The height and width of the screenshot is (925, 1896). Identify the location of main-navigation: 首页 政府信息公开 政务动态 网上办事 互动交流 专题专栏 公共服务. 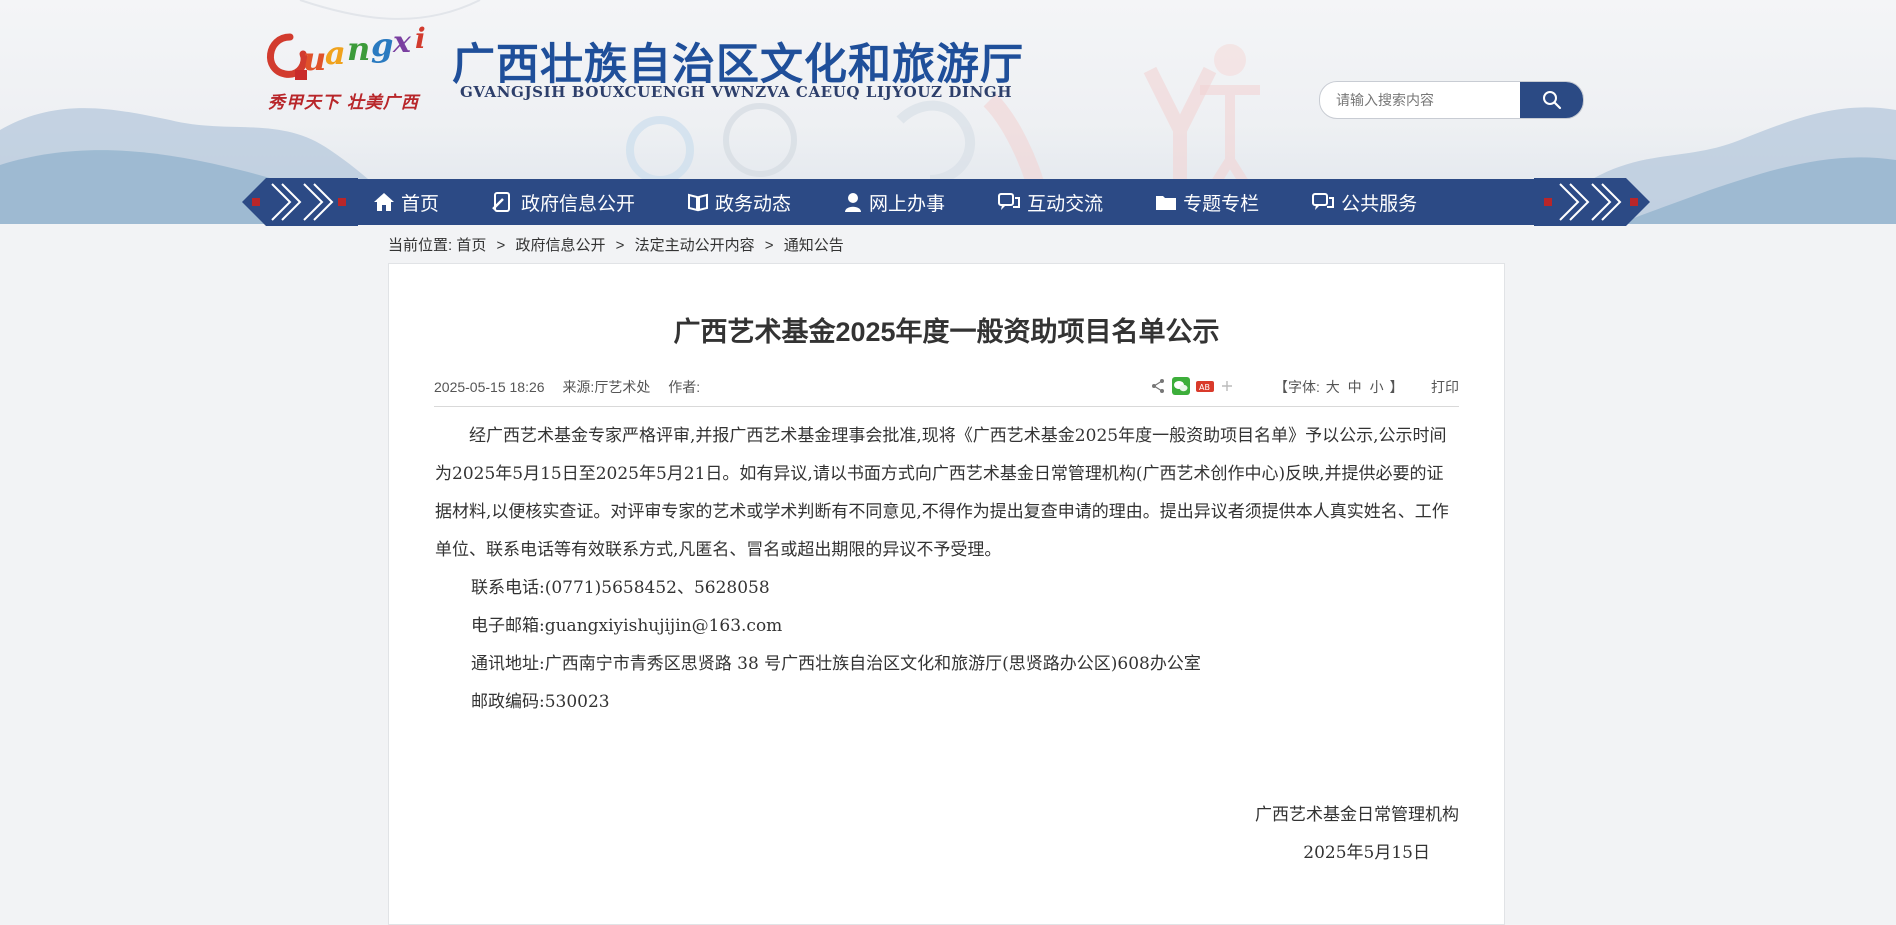
(946, 202).